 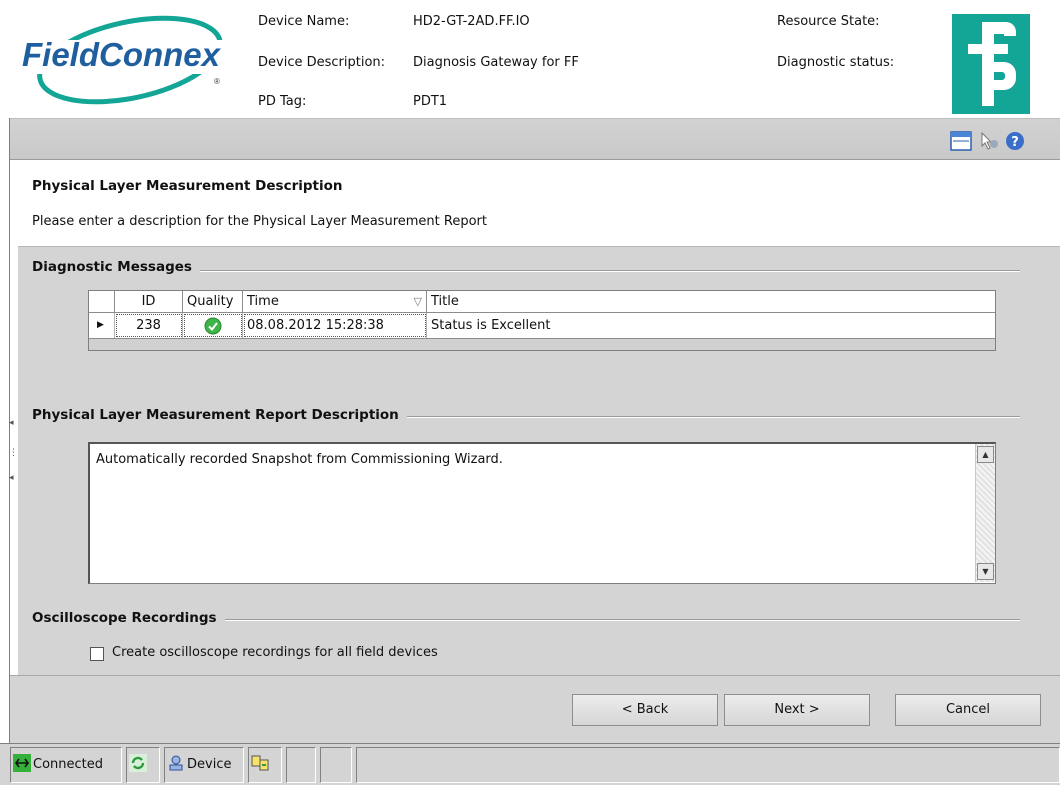 I want to click on wizard-footer: < Back Next > Cancel, so click(x=535, y=709).